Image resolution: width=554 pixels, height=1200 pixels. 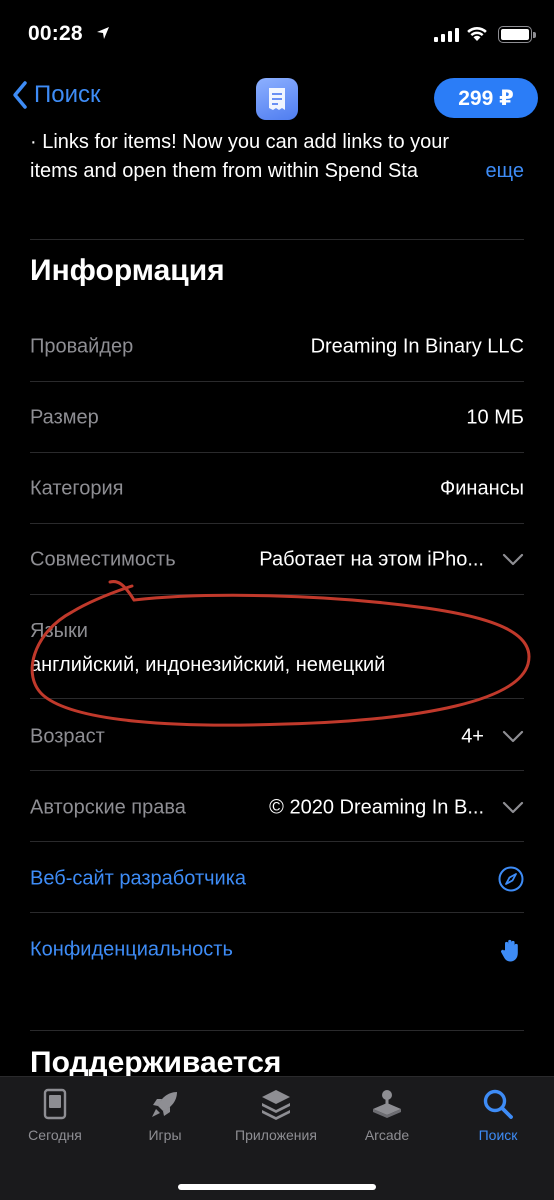 I want to click on hand-icon, so click(x=509, y=950).